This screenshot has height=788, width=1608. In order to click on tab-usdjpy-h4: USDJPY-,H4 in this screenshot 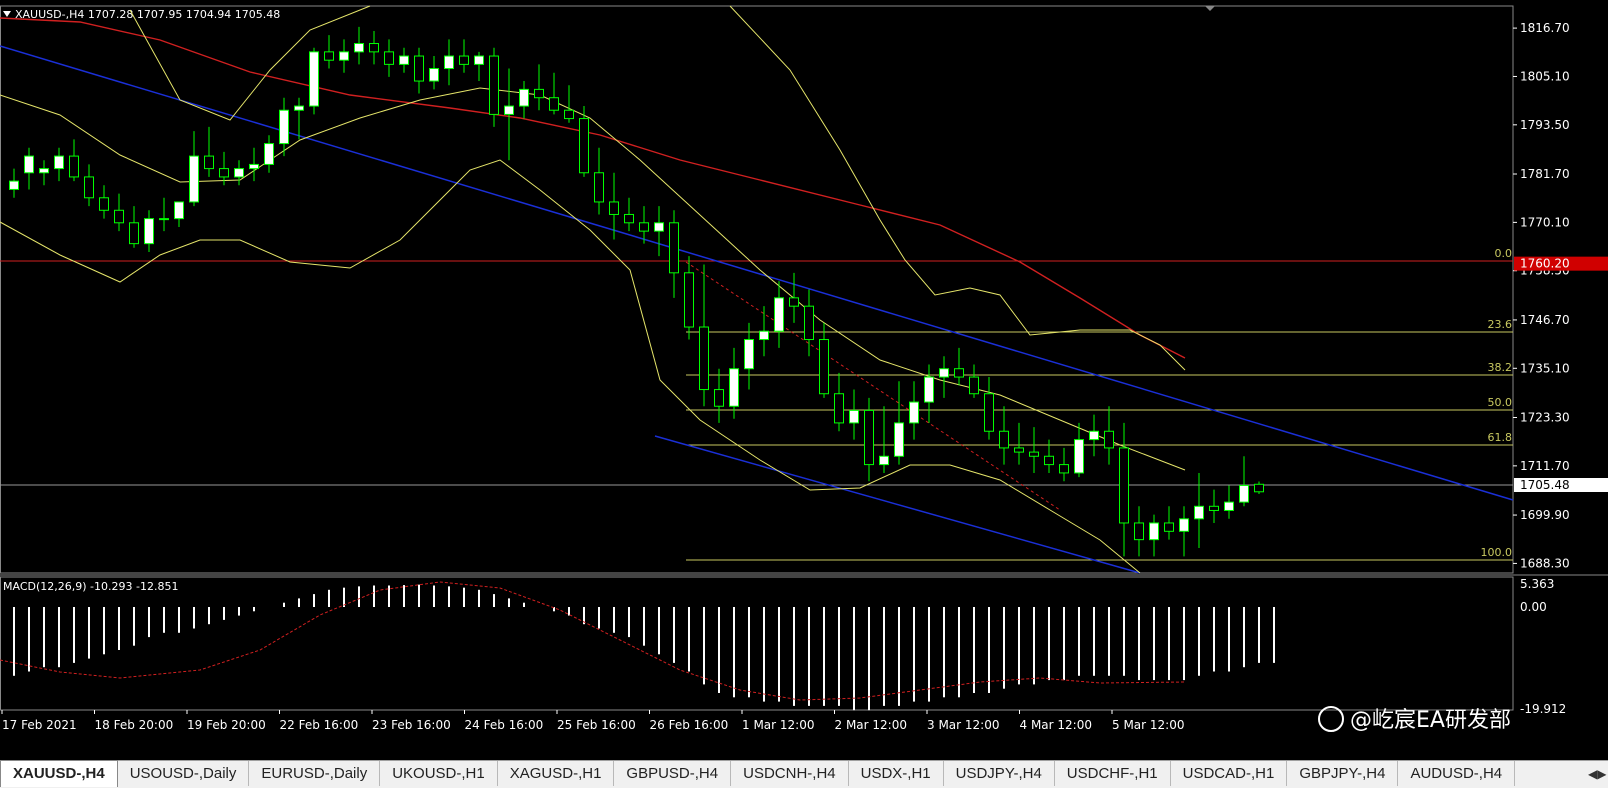, I will do `click(999, 773)`.